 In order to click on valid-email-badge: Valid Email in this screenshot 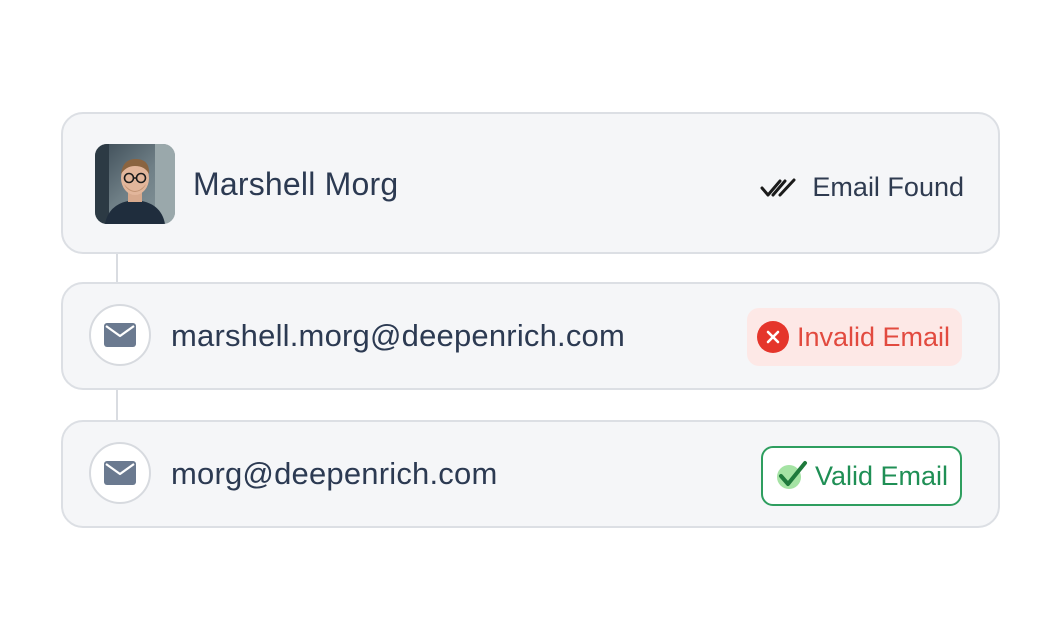, I will do `click(861, 476)`.